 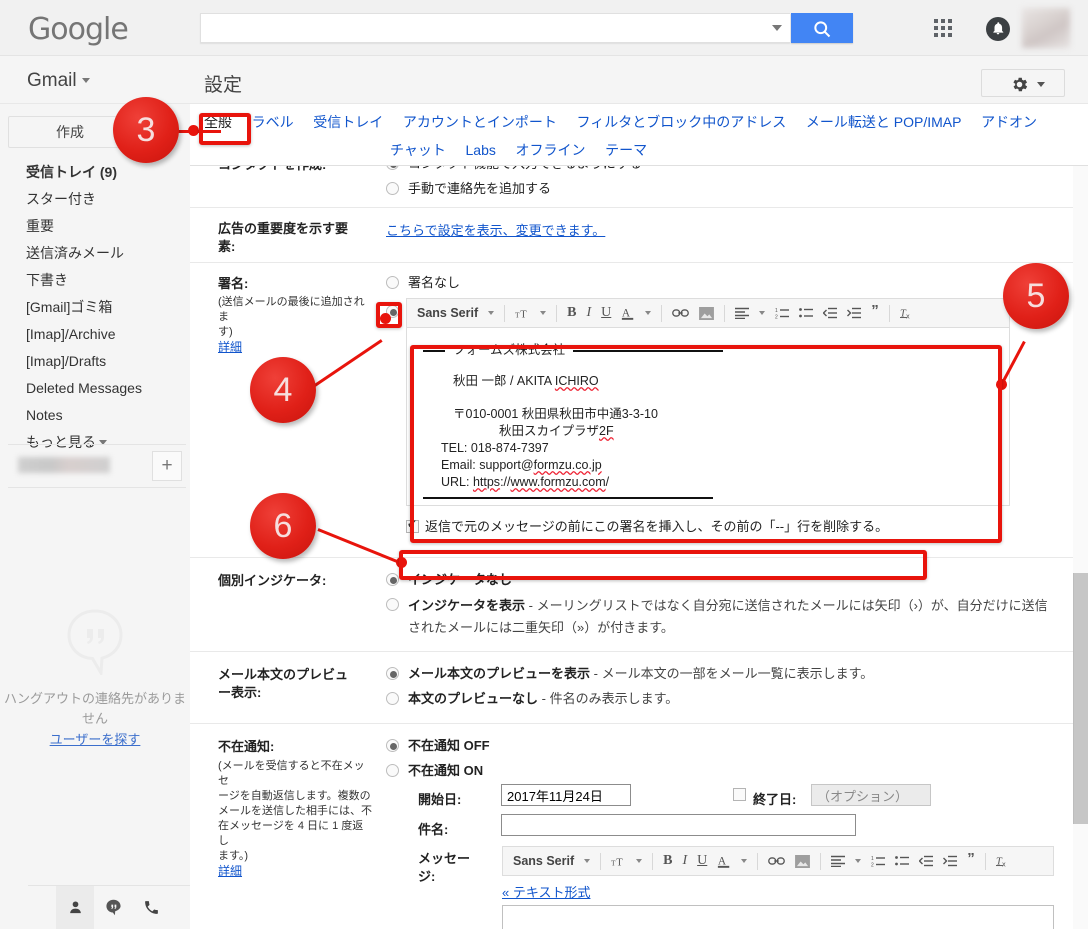 I want to click on signature-option-none: 署名なし, so click(x=722, y=282).